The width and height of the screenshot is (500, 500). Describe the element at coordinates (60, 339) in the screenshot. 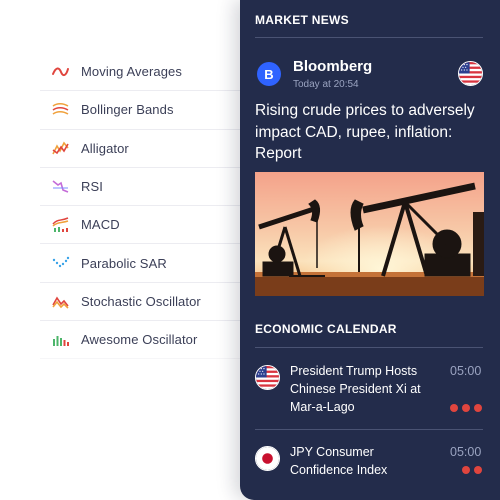

I see `awesome-oscillator-icon` at that location.